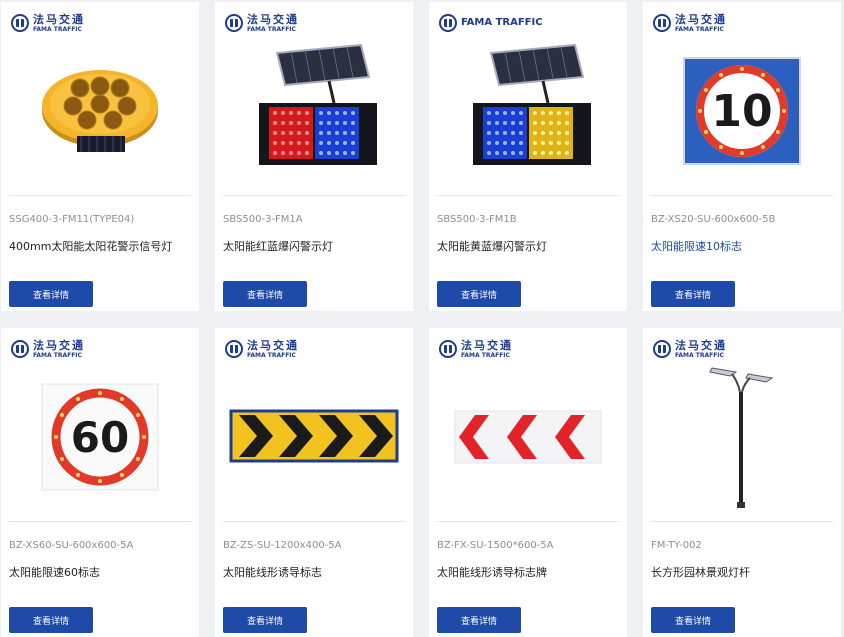 The width and height of the screenshot is (844, 637). Describe the element at coordinates (676, 545) in the screenshot. I see `product-model: FM-TY-002` at that location.